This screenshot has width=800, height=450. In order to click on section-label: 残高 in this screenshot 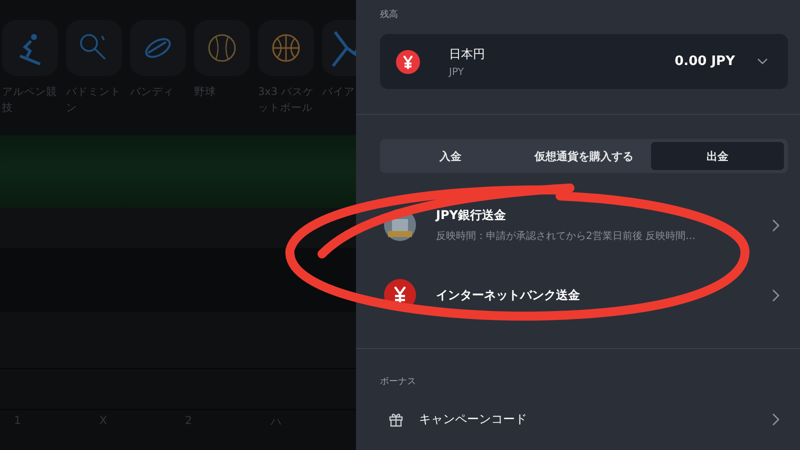, I will do `click(389, 14)`.